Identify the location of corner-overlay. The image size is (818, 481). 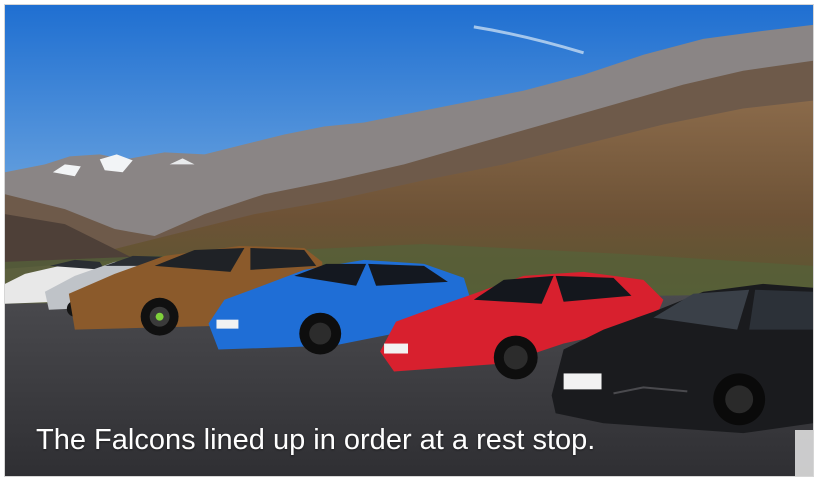
(804, 453).